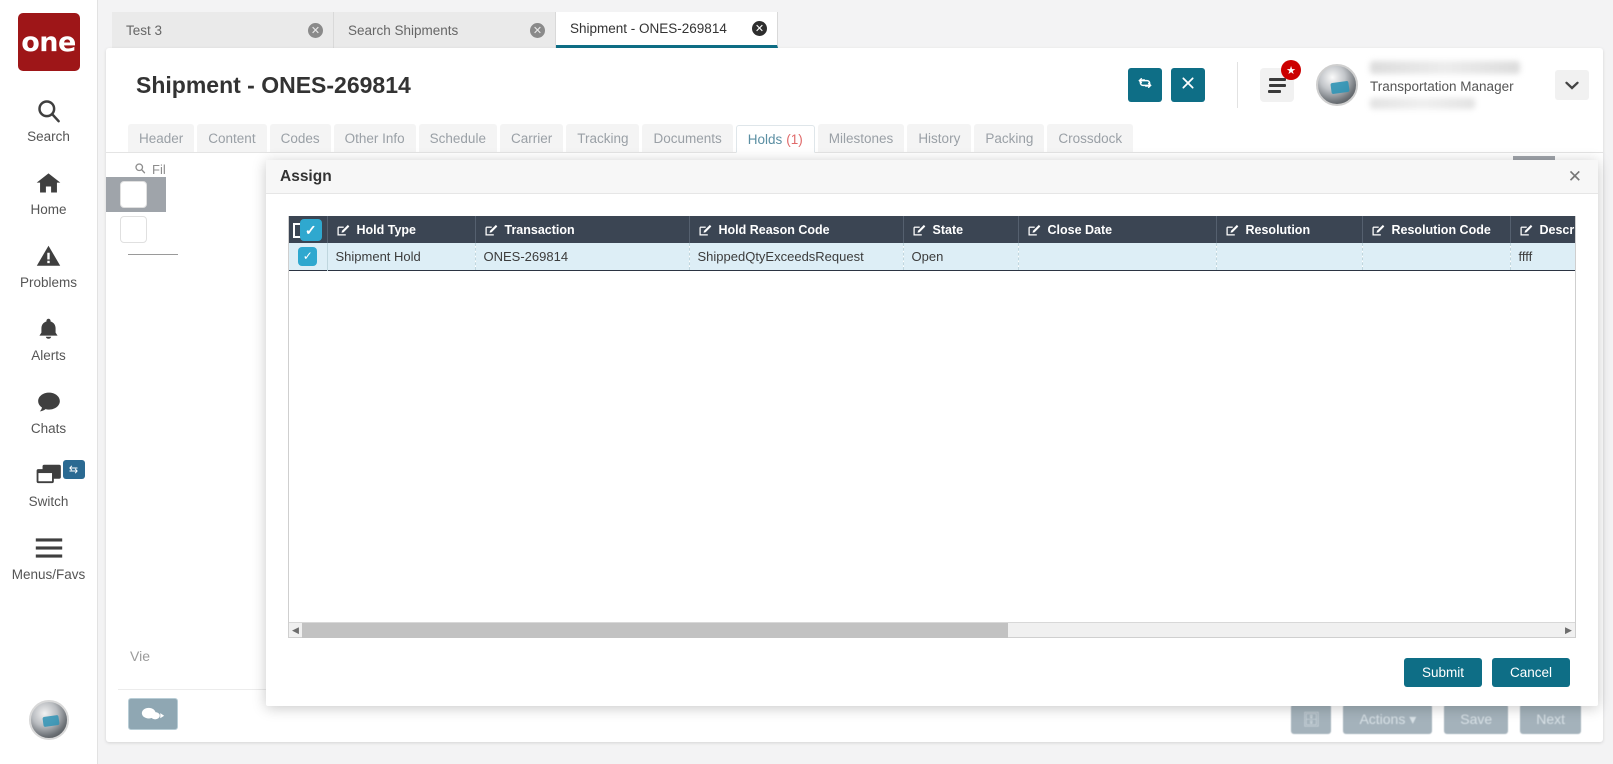  What do you see at coordinates (49, 475) in the screenshot?
I see `windows-stack-icon` at bounding box center [49, 475].